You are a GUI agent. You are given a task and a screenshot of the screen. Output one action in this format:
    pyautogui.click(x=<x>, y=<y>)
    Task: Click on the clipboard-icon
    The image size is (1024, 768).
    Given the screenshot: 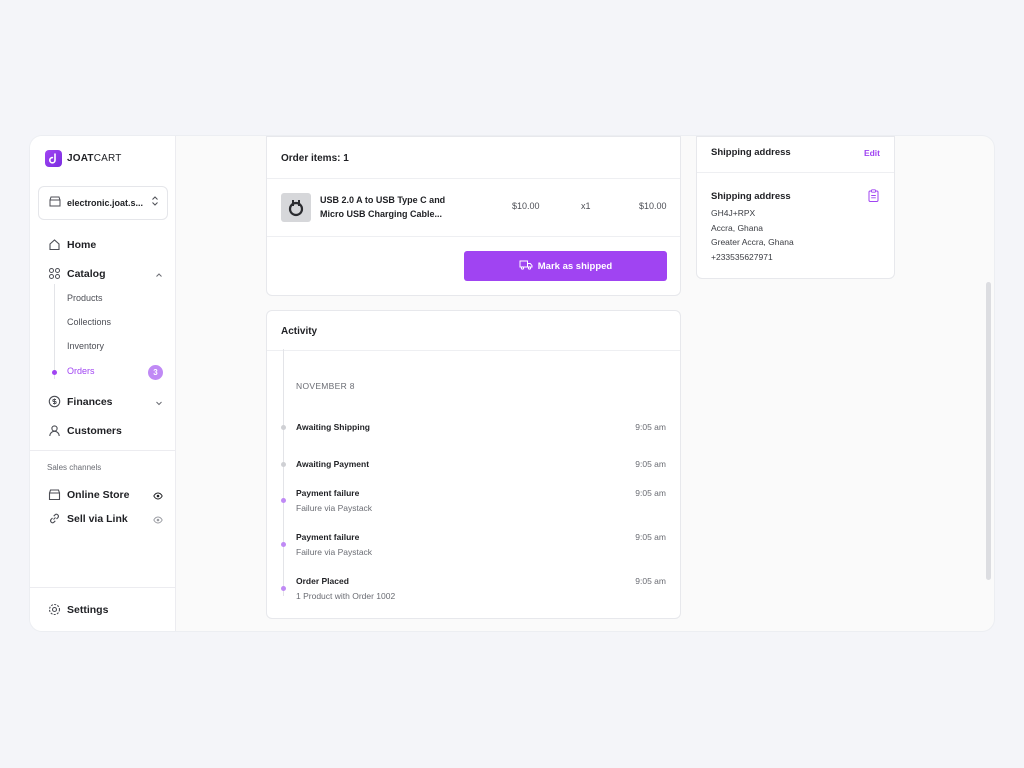 What is the action you would take?
    pyautogui.click(x=873, y=198)
    